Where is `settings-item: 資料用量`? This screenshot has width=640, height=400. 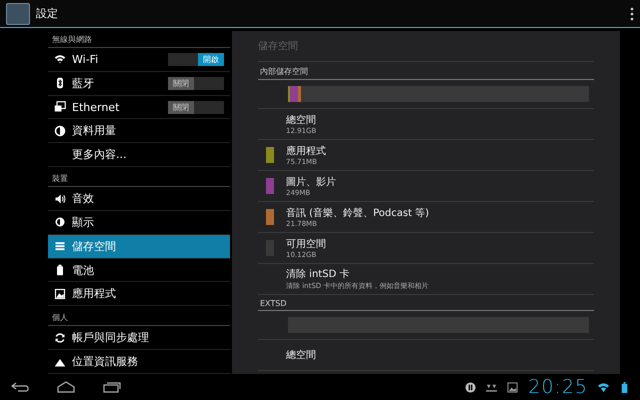
settings-item: 資料用量 is located at coordinates (139, 131).